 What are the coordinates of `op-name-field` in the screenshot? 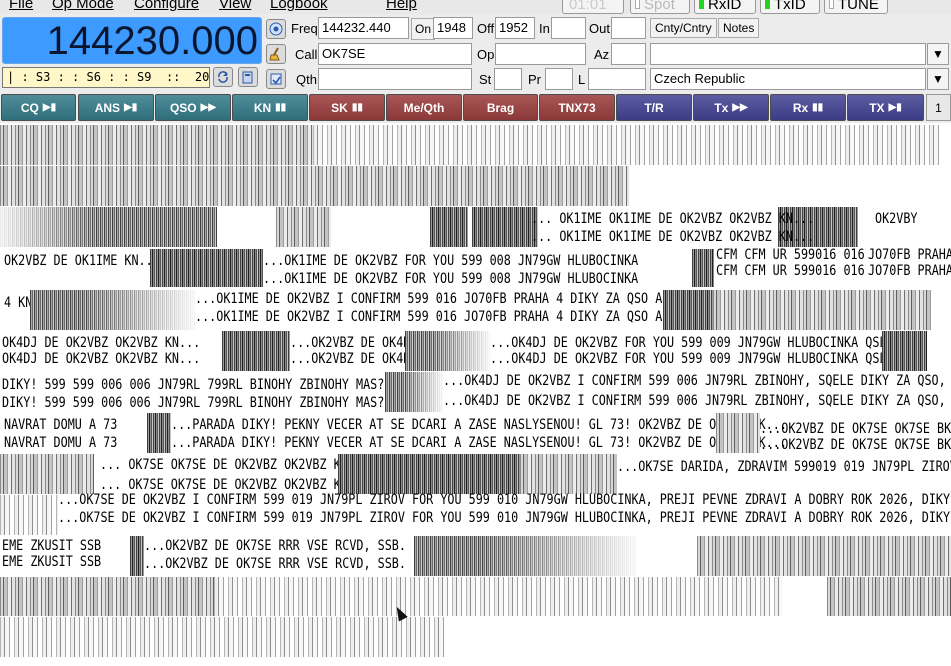 It's located at (540, 54).